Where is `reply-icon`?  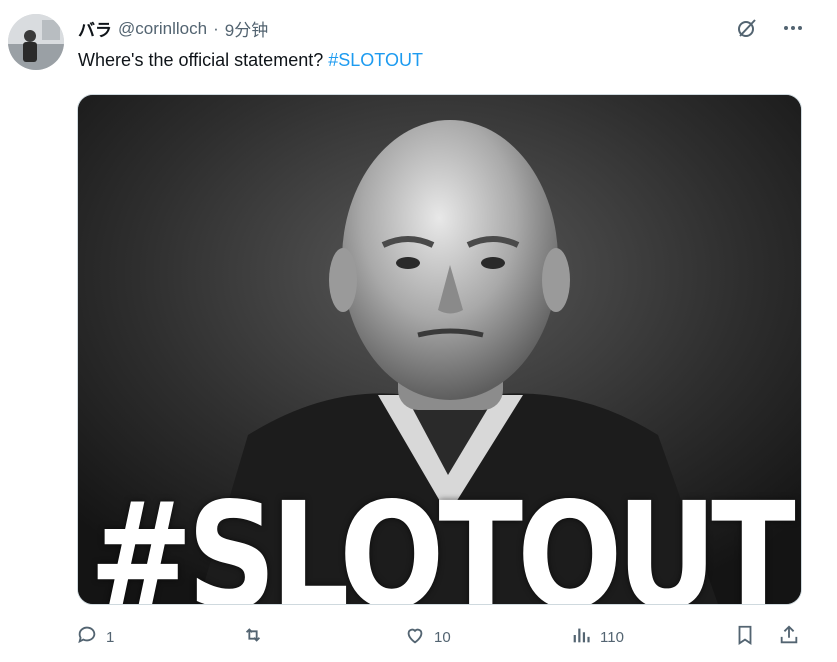 reply-icon is located at coordinates (87, 637).